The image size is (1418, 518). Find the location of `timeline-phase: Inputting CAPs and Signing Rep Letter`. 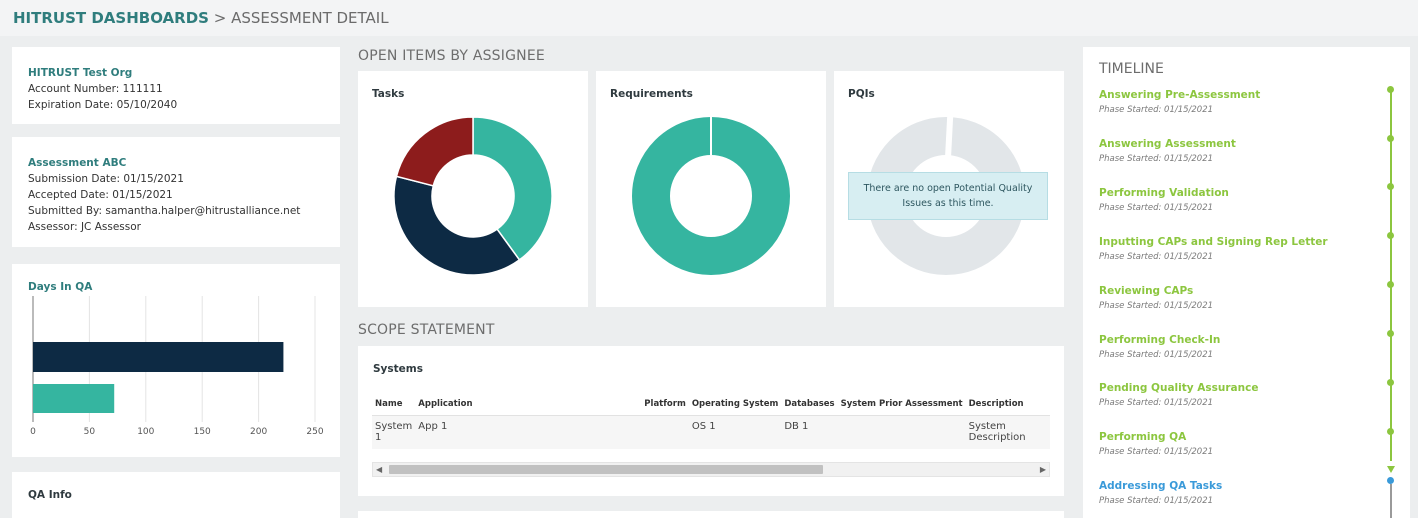

timeline-phase: Inputting CAPs and Signing Rep Letter is located at coordinates (1213, 242).